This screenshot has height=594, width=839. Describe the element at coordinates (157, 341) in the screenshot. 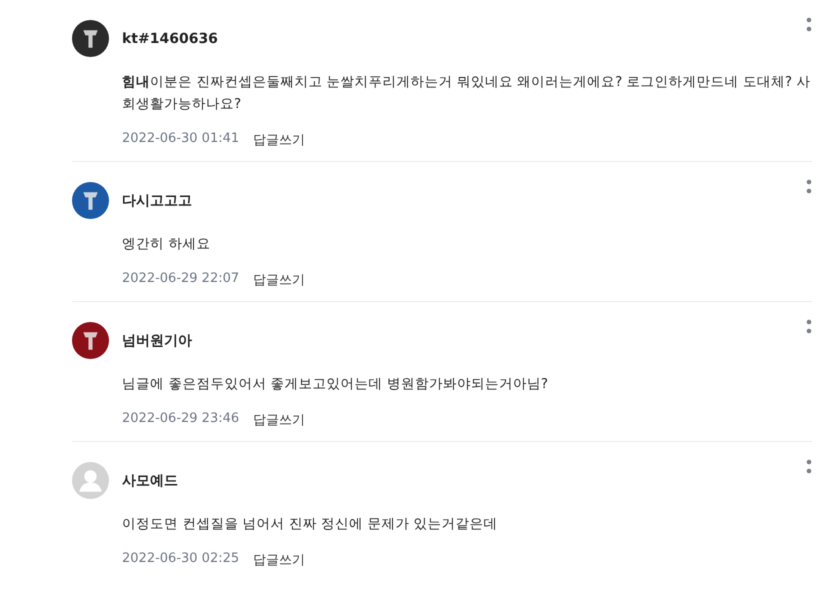

I see `comment-author: 넘버원기아` at that location.